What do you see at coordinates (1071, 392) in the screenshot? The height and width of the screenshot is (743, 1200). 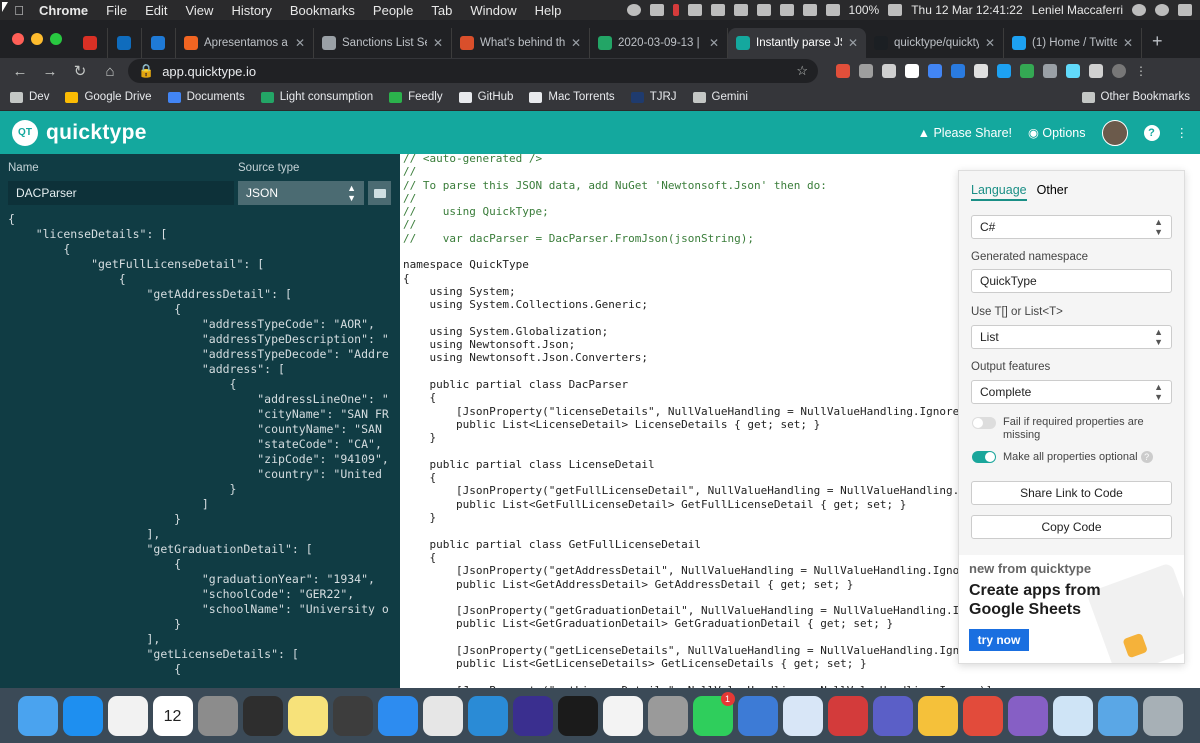 I see `output-features-select: Complete ▲ ▼` at bounding box center [1071, 392].